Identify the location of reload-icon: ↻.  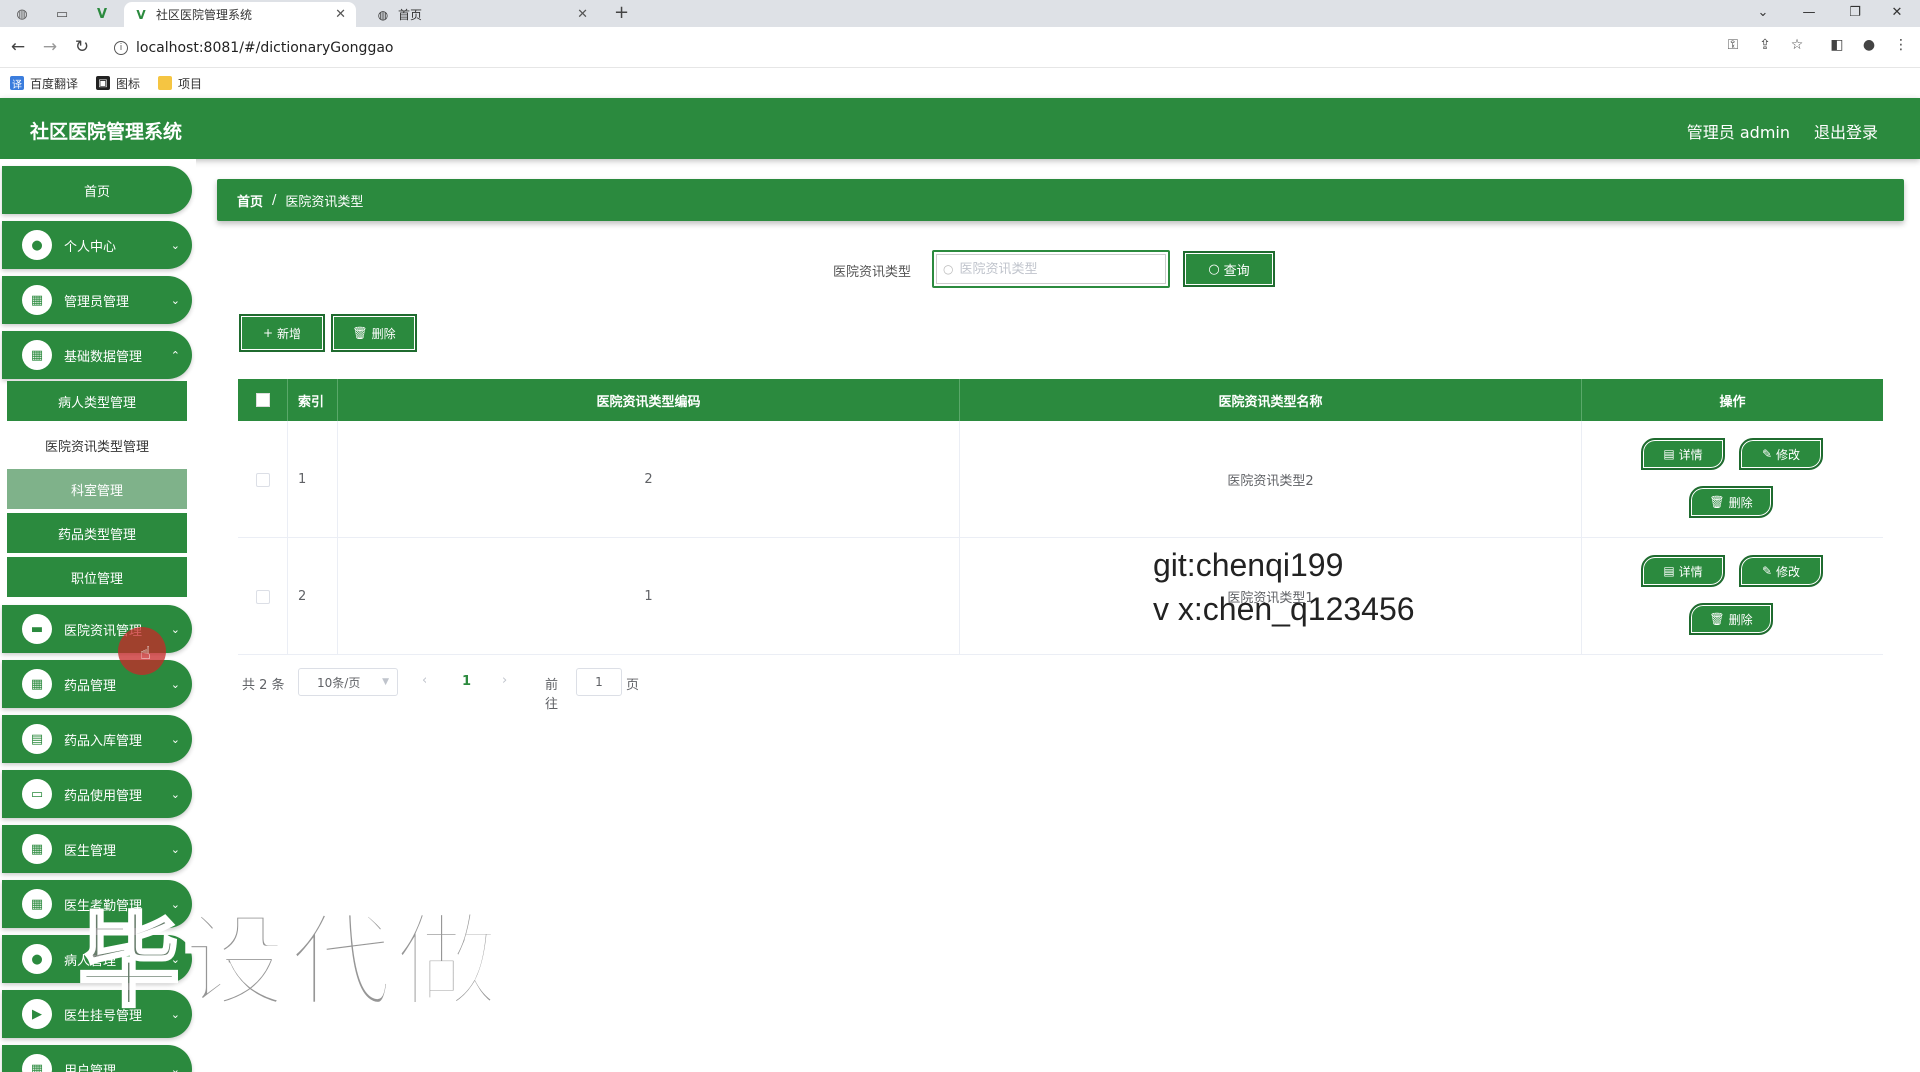
(82, 47).